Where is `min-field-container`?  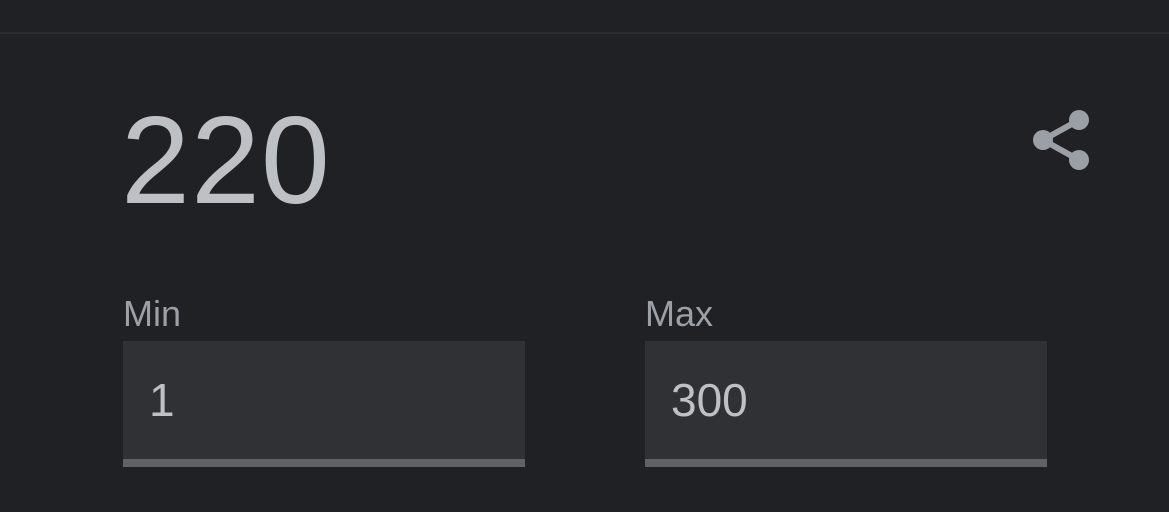
min-field-container is located at coordinates (324, 404).